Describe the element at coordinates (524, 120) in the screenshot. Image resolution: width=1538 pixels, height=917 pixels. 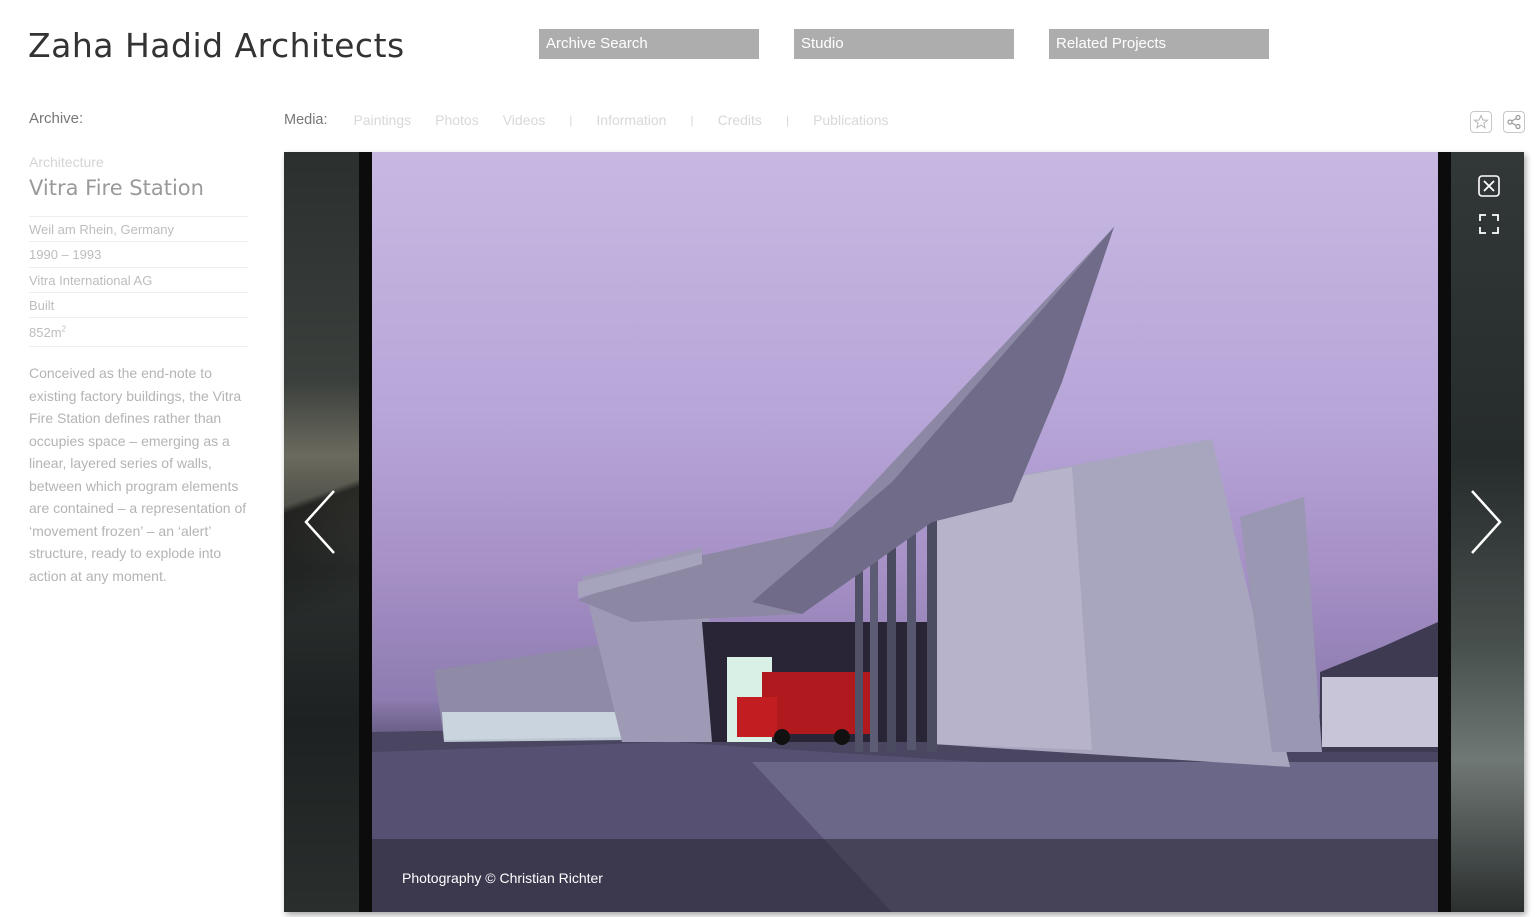
I see `tab-videos: Videos` at that location.